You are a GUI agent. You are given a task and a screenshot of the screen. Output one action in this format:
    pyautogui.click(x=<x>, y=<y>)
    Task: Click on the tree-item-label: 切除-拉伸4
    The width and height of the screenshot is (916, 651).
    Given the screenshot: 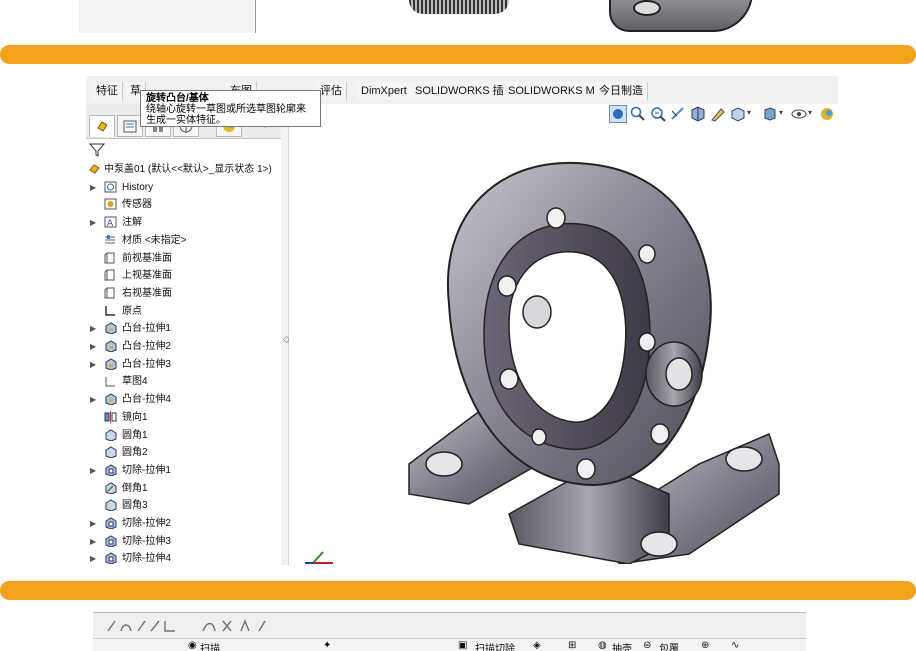 What is the action you would take?
    pyautogui.click(x=146, y=559)
    